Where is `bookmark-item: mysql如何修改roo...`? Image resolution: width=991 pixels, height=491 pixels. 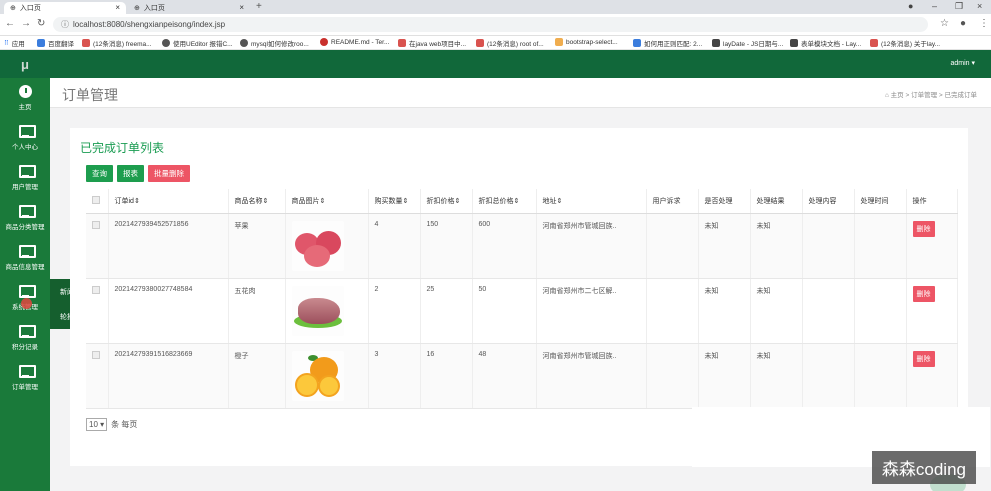
bookmark-item: mysql如何修改roo... is located at coordinates (274, 43).